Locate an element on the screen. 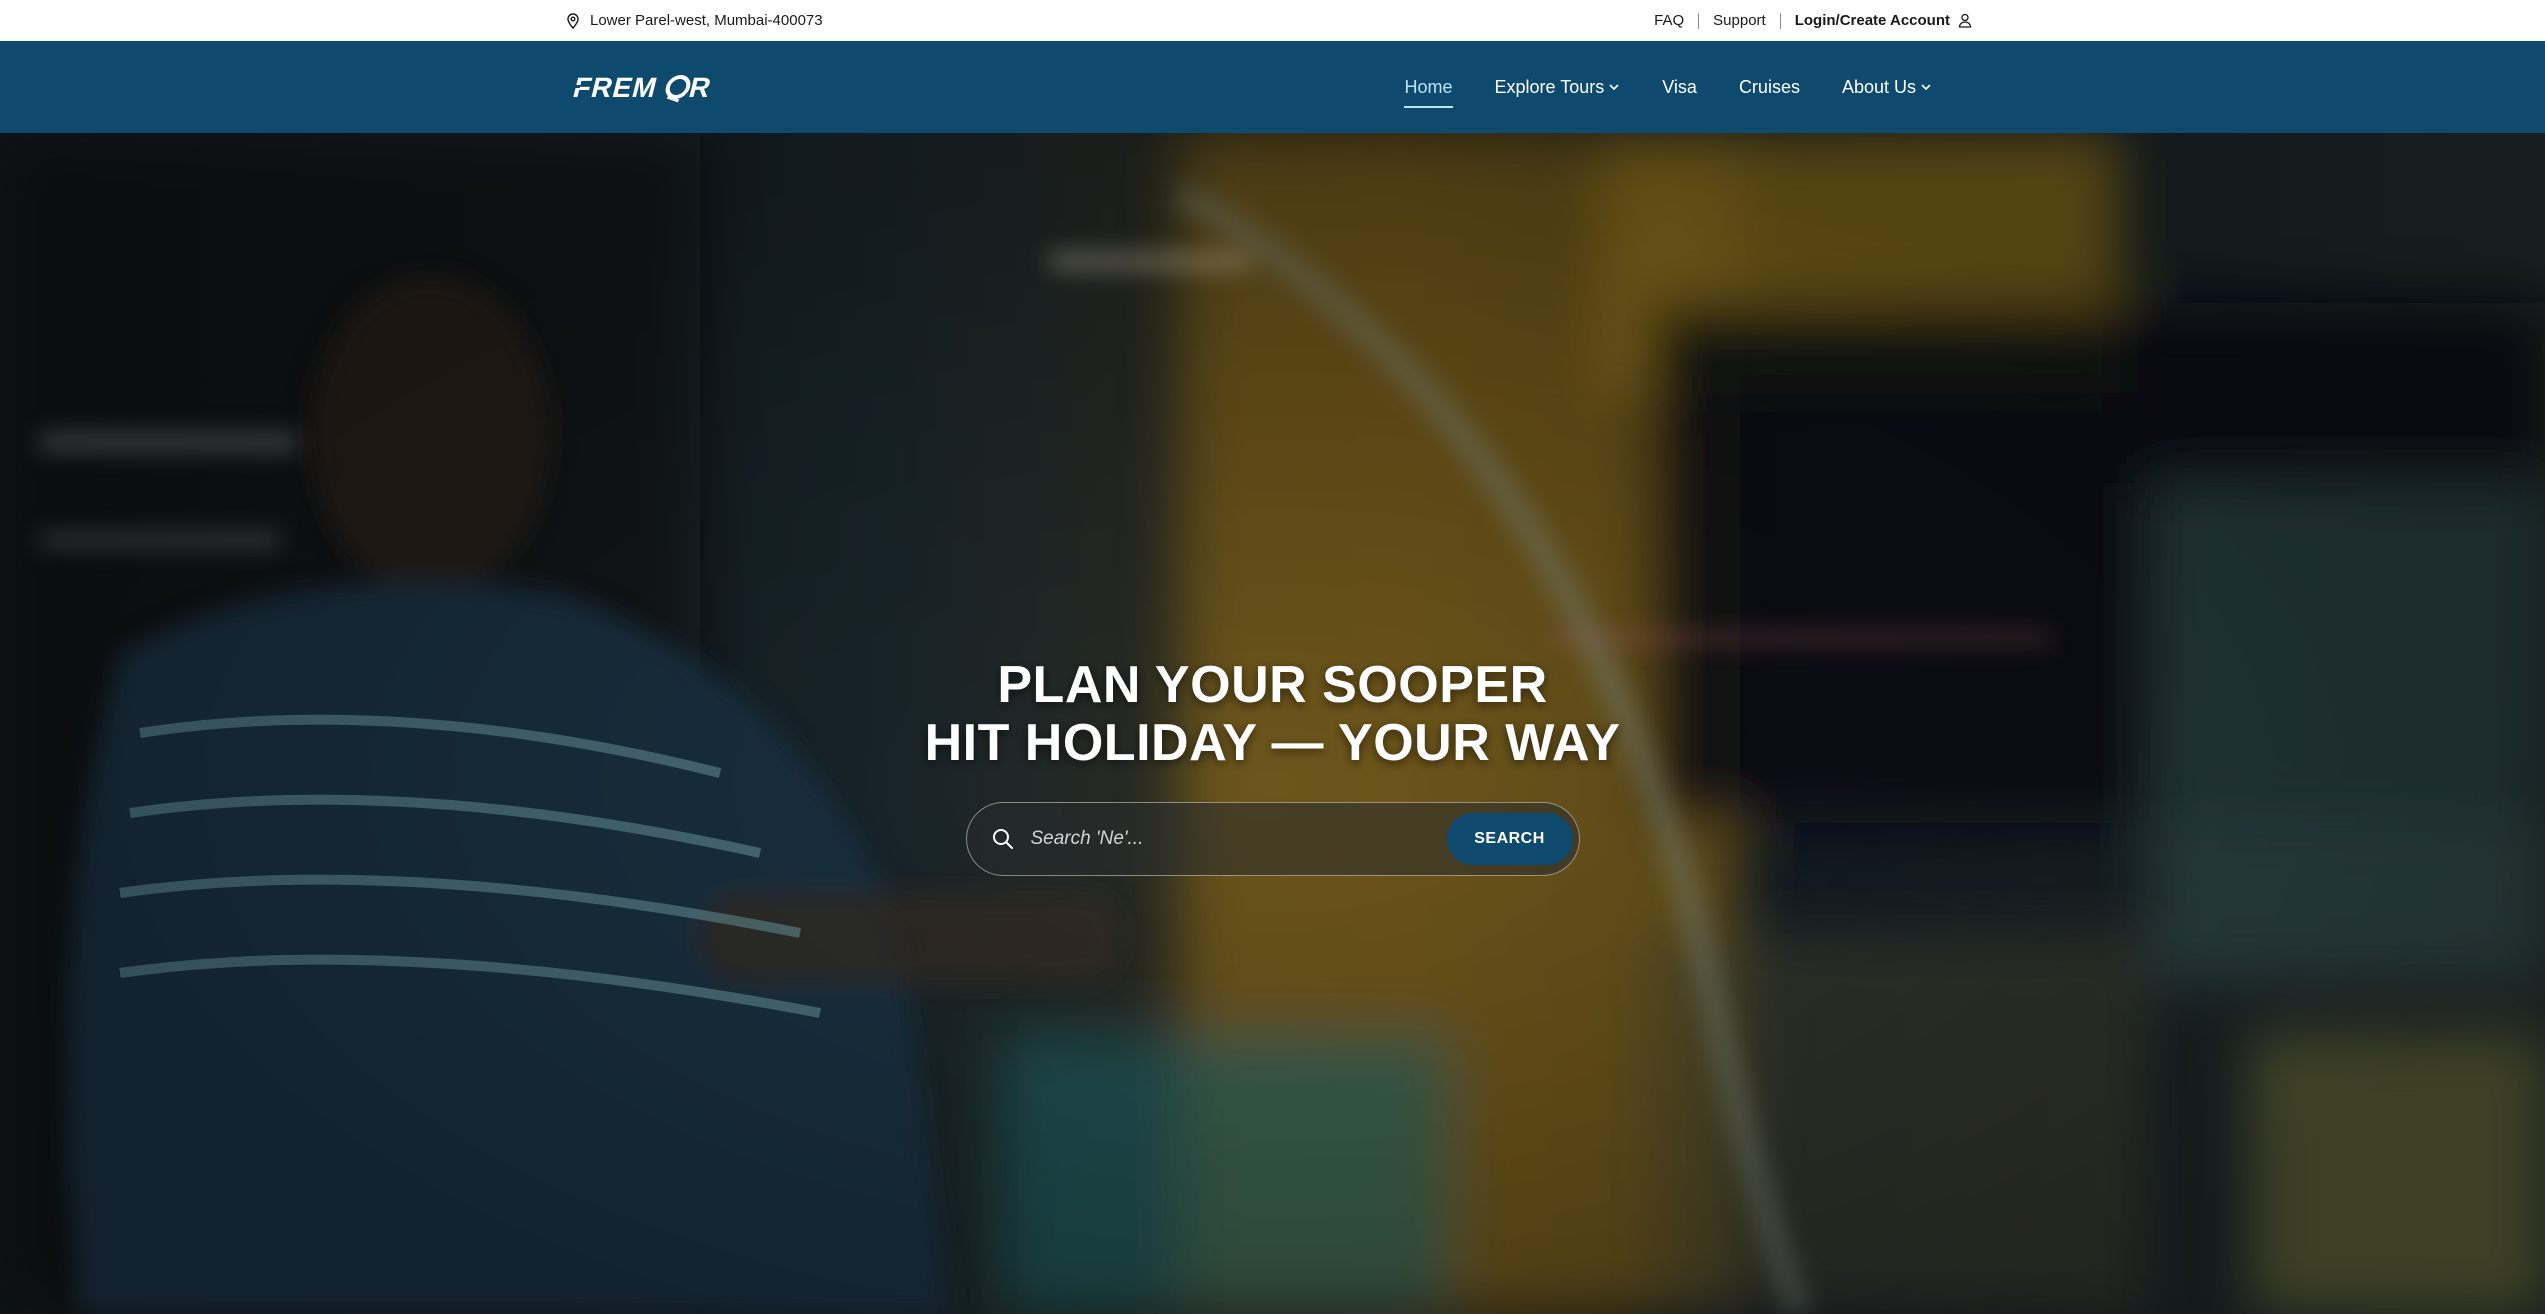 This screenshot has height=1314, width=2545. primary-nav: Home Explore Tours Visa Cruises About Us is located at coordinates (1668, 87).